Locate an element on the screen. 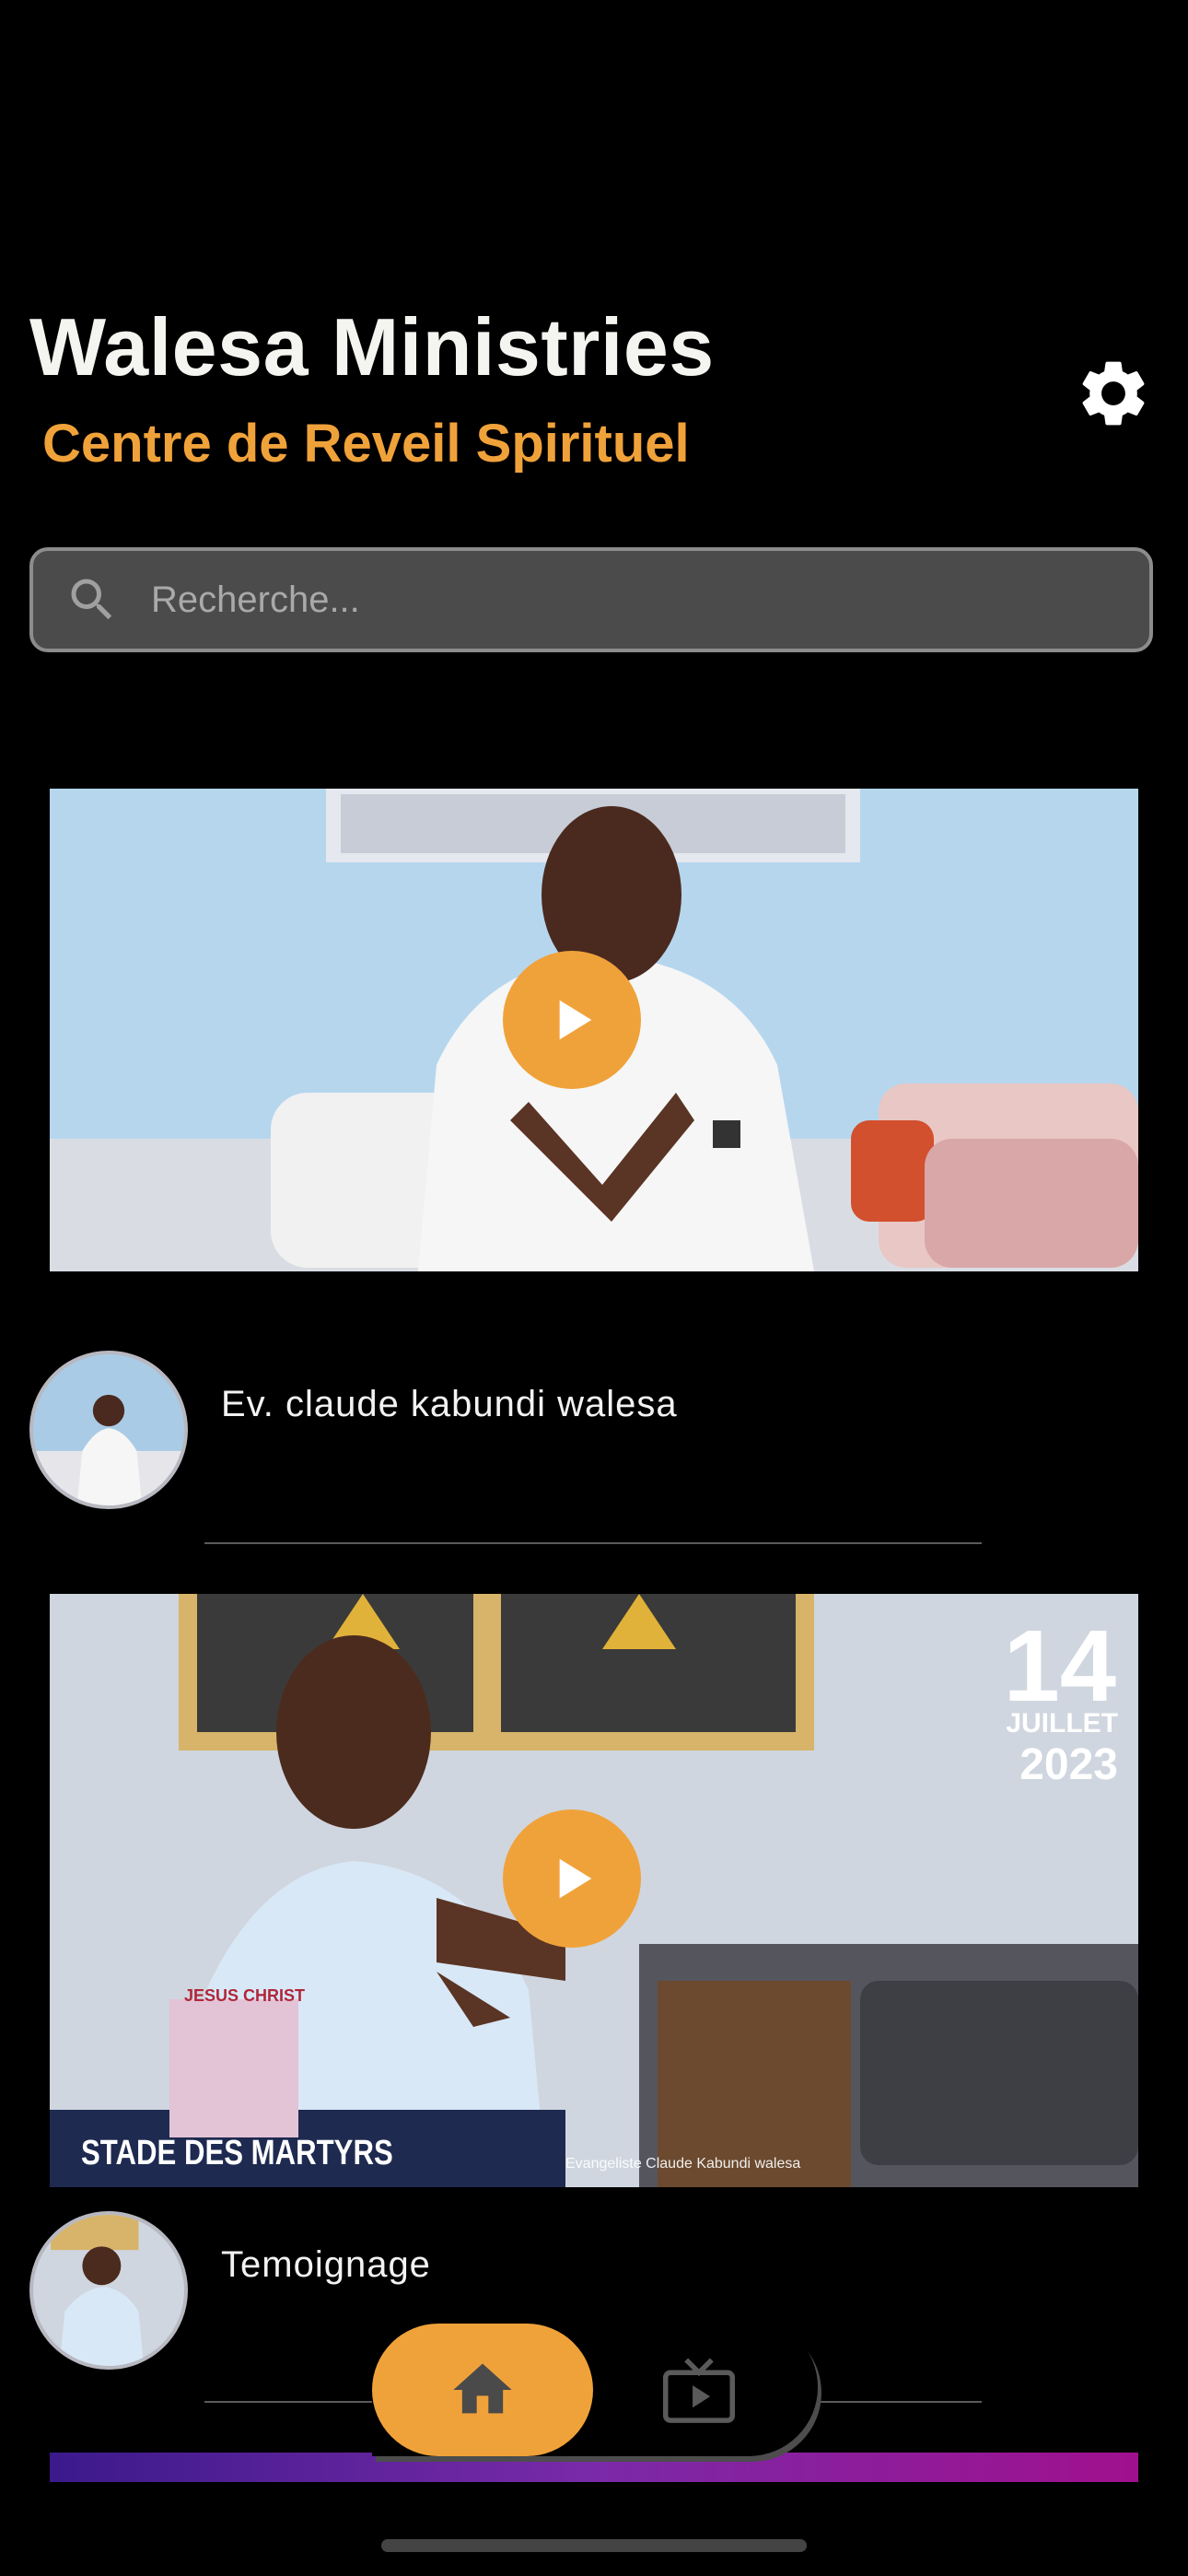 The height and width of the screenshot is (2576, 1188). settings-button is located at coordinates (1113, 393).